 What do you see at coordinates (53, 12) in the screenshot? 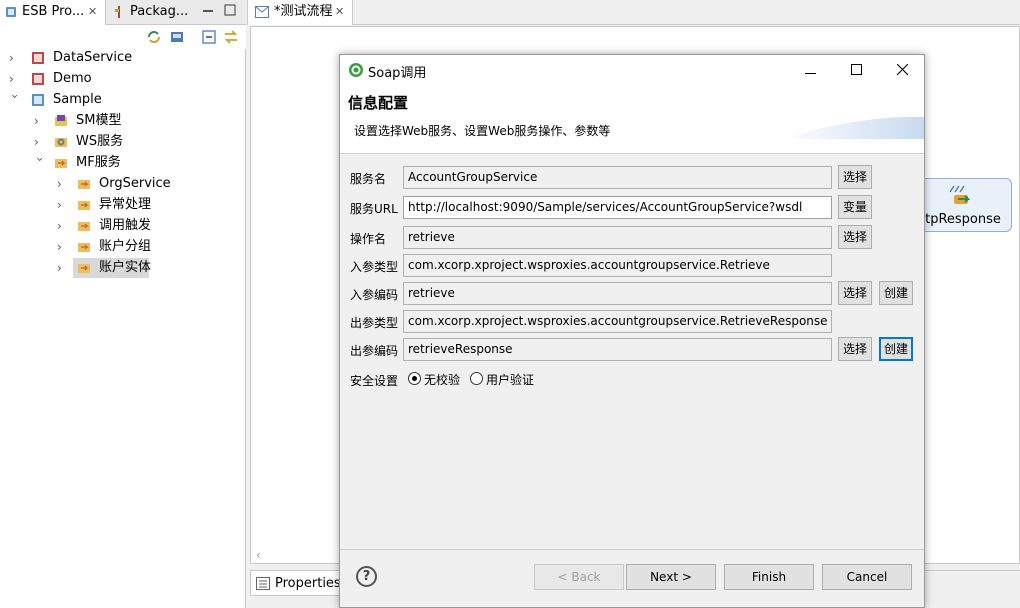
I see `tab-esb-project: ESB Pro... ✕` at bounding box center [53, 12].